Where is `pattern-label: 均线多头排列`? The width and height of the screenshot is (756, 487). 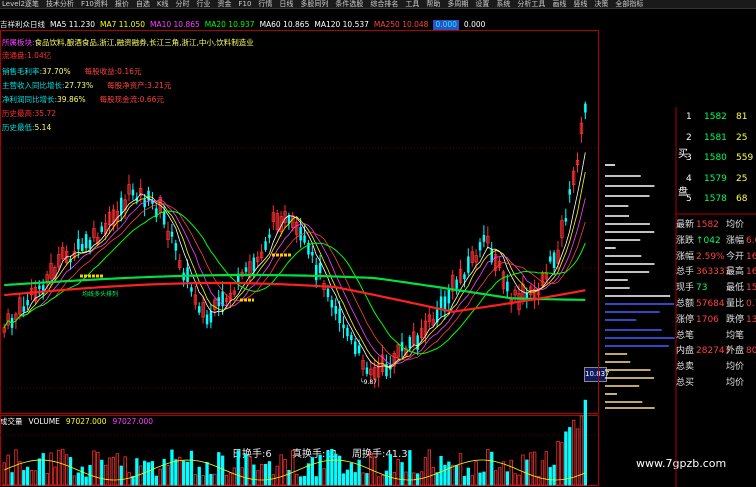 pattern-label: 均线多头排列 is located at coordinates (100, 294).